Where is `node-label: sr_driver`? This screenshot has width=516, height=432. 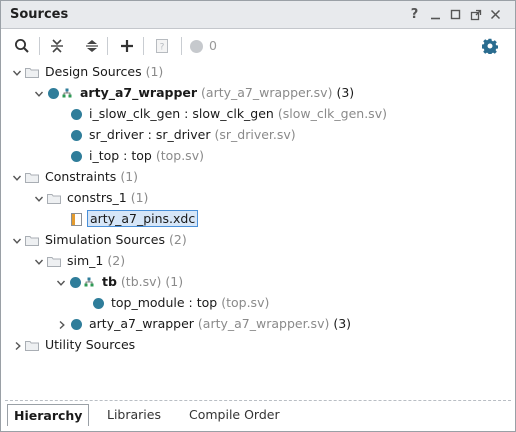 node-label: sr_driver is located at coordinates (150, 134).